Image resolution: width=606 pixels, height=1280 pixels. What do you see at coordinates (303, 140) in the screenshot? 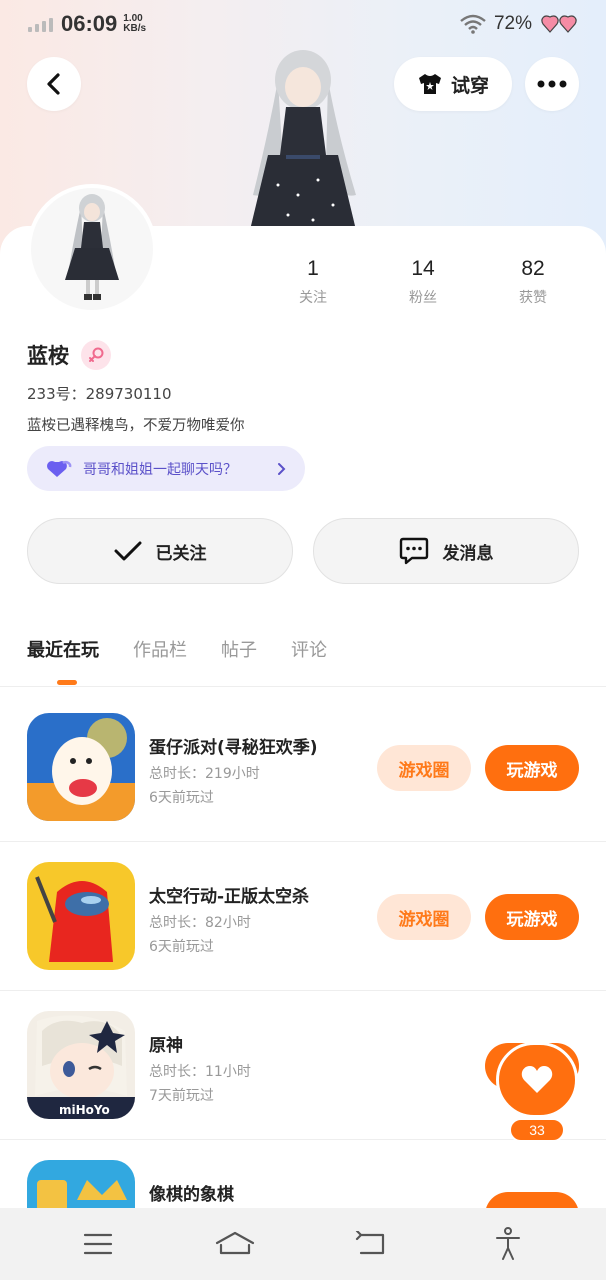
I see `character-avatar-image` at bounding box center [303, 140].